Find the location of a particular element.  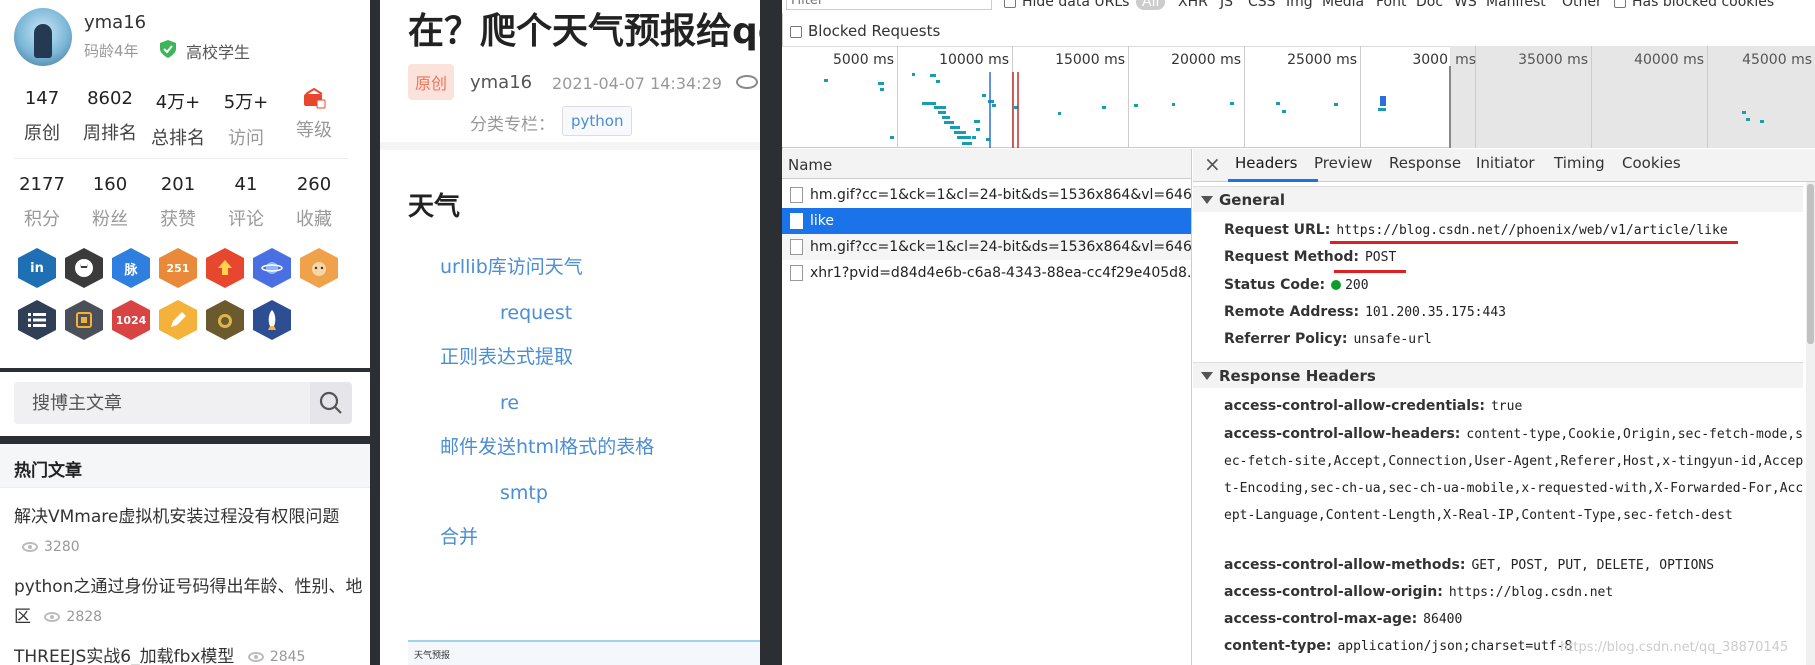

category-tag: python is located at coordinates (597, 121).